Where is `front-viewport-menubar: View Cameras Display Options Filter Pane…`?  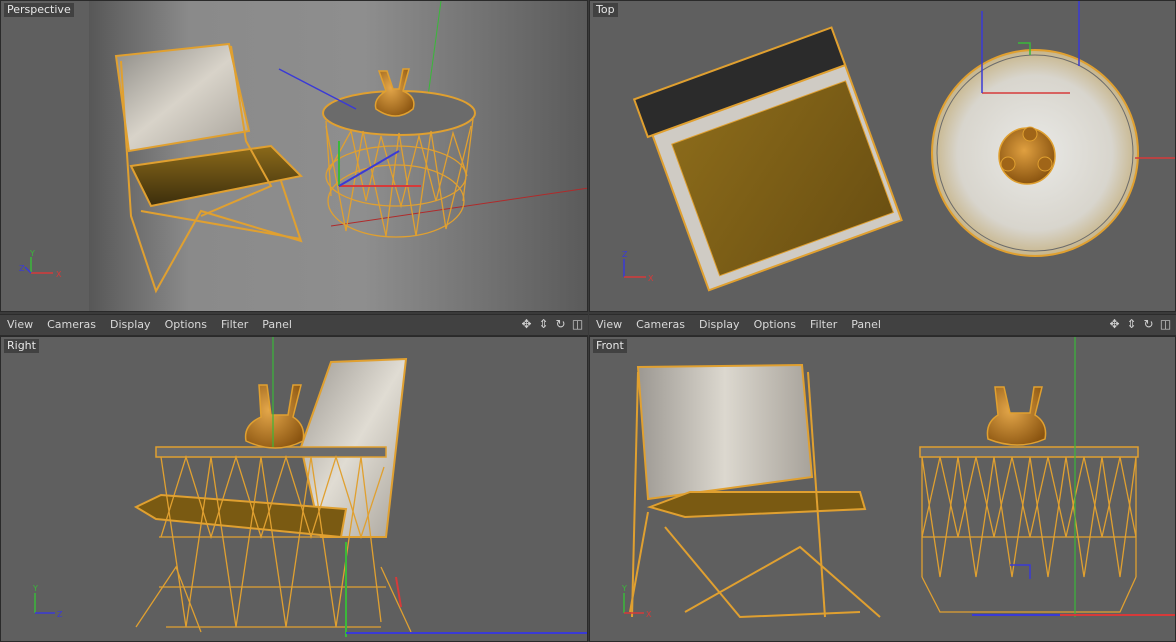 front-viewport-menubar: View Cameras Display Options Filter Pane… is located at coordinates (882, 325).